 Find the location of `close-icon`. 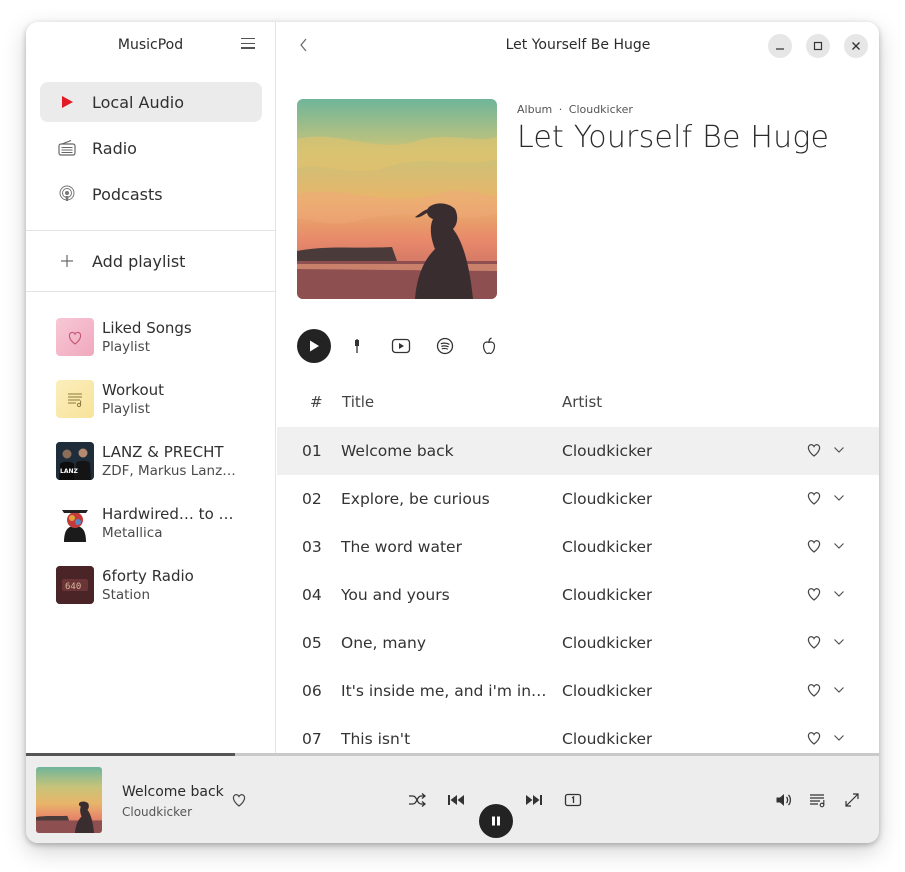

close-icon is located at coordinates (856, 46).